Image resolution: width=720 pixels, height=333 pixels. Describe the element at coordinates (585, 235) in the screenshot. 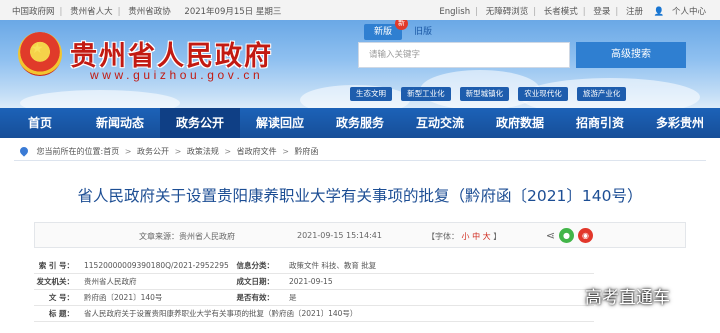

I see `weibo-icon: ◉` at that location.